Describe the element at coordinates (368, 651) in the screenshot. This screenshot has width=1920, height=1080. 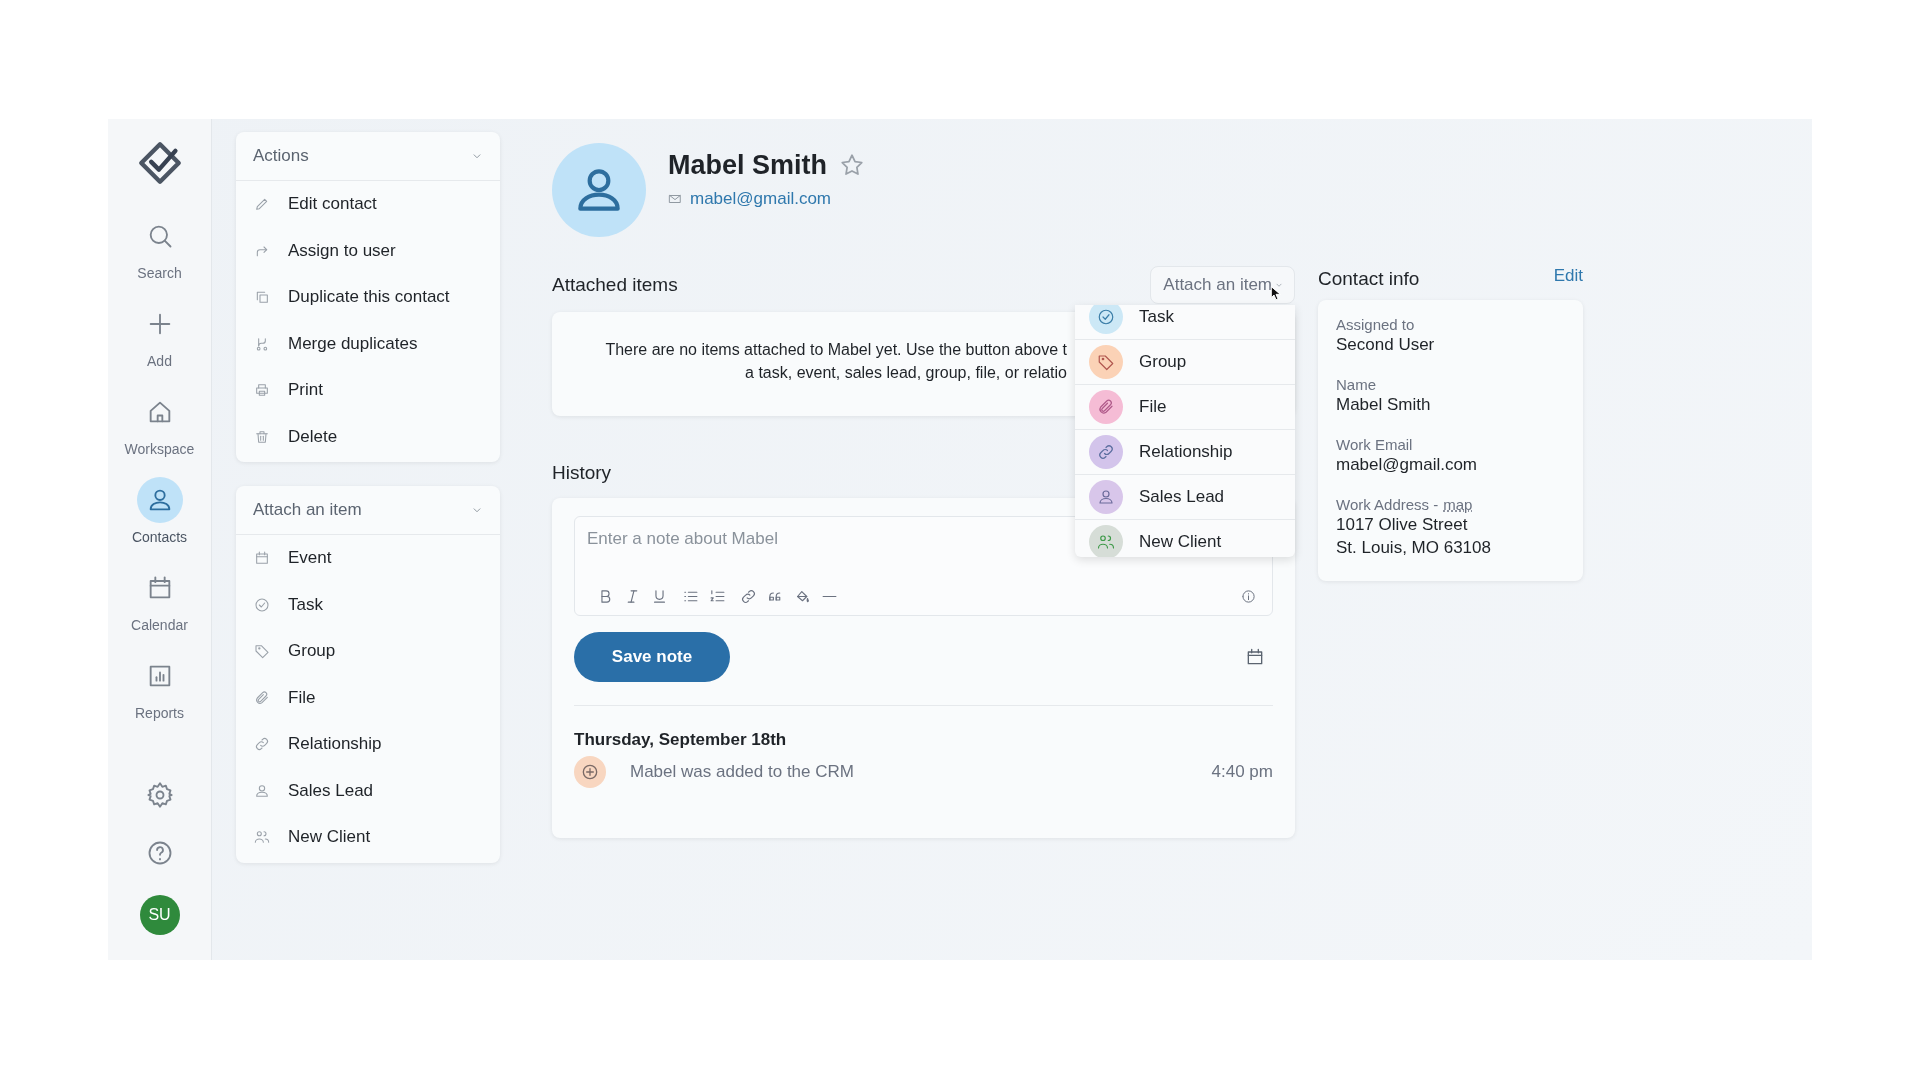
I see `menu-item: Group` at that location.